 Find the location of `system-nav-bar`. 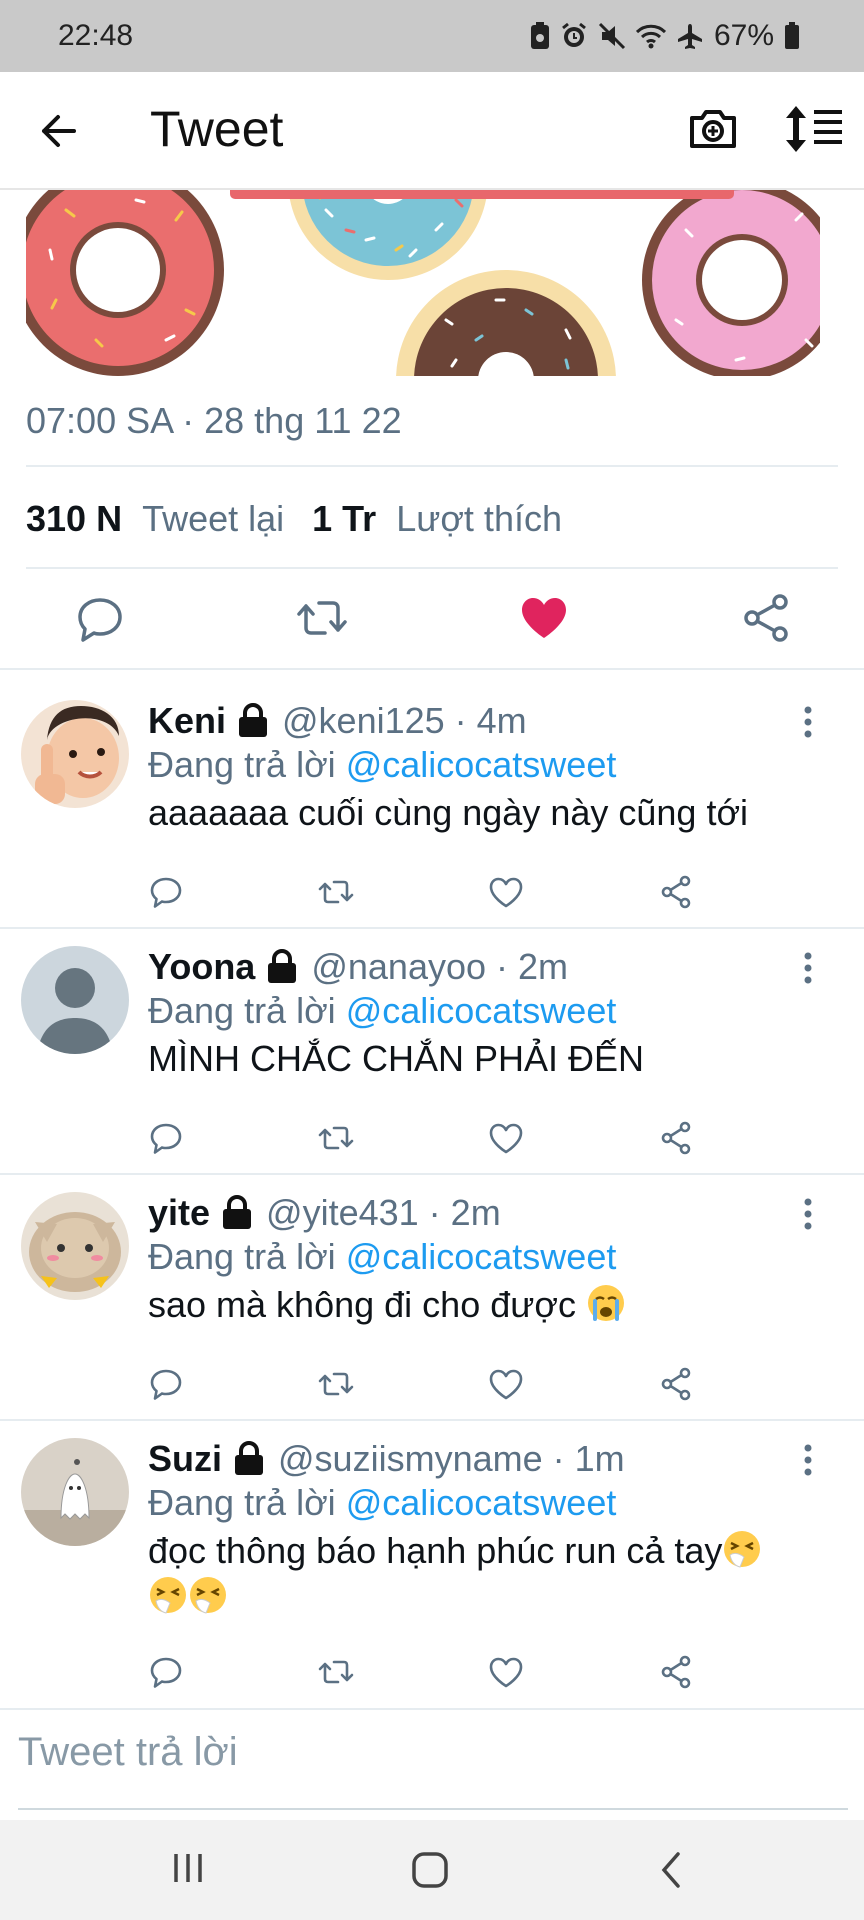

system-nav-bar is located at coordinates (432, 1870).